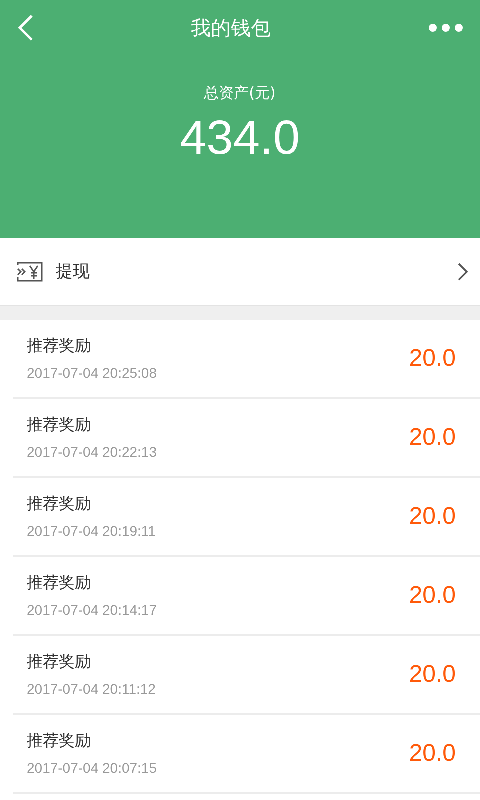 The height and width of the screenshot is (800, 480). I want to click on wallet-card-icon, so click(30, 271).